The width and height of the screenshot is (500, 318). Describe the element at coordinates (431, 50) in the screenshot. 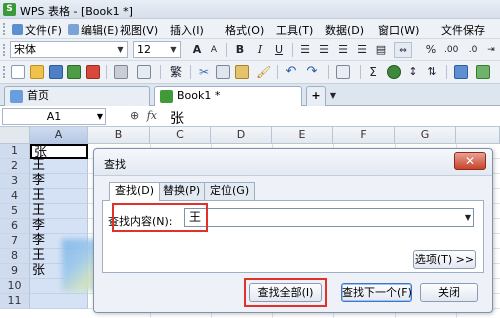

I see `percent-button: %` at that location.